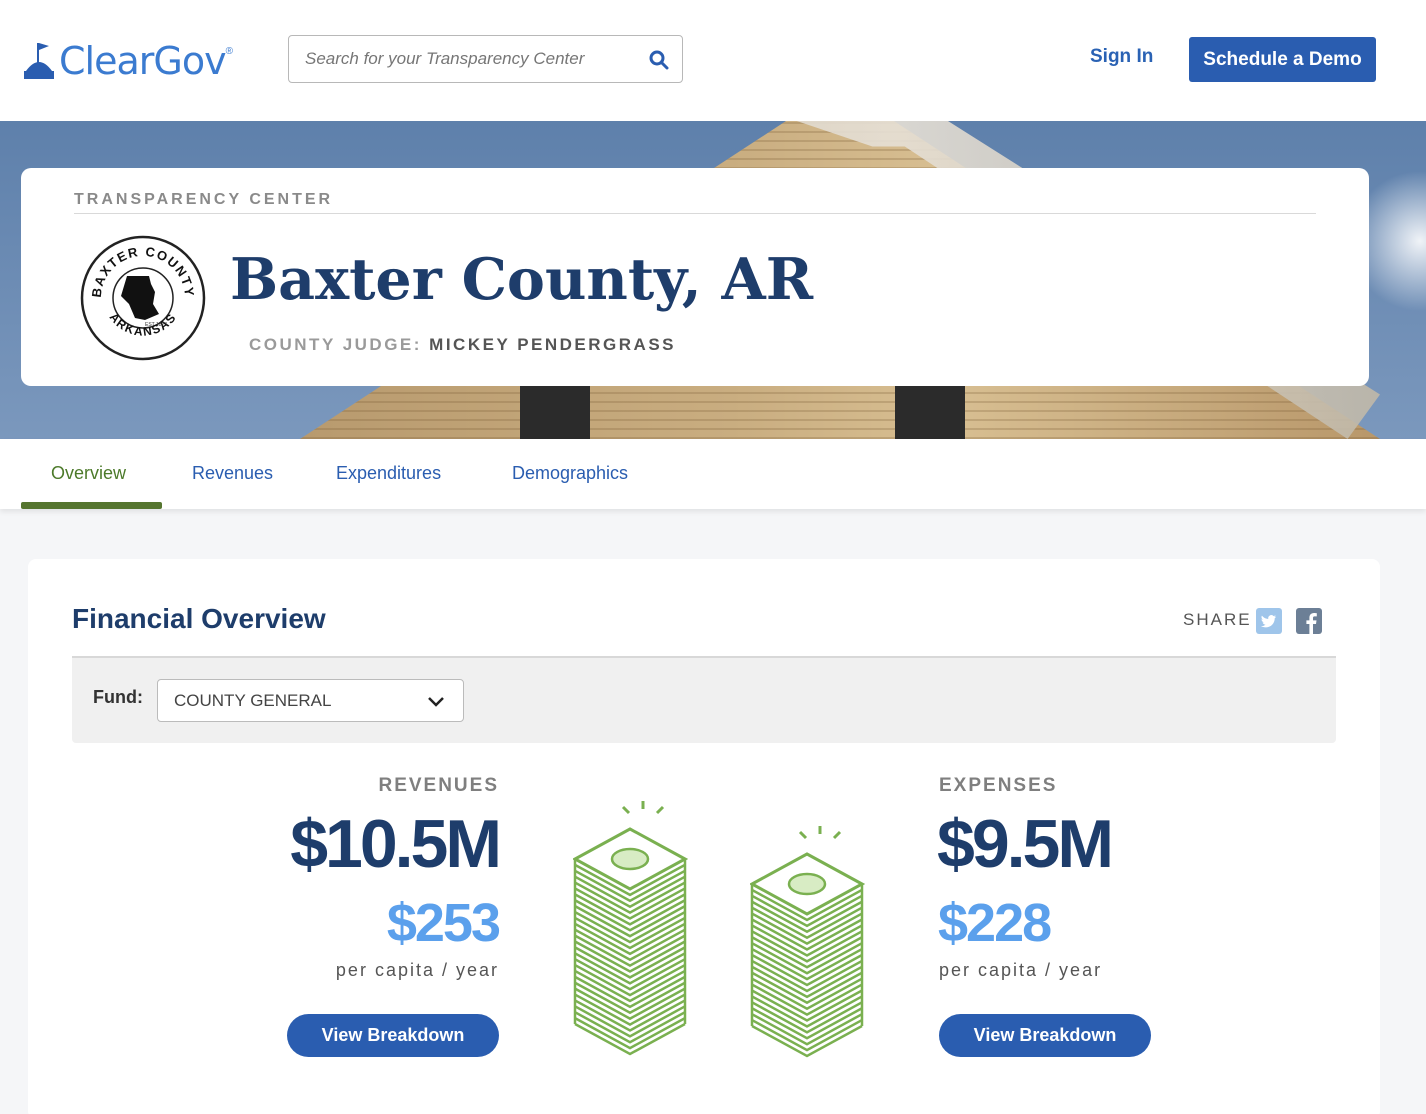 This screenshot has height=1114, width=1426. I want to click on revenues-per-capita-label: per capita / year, so click(417, 970).